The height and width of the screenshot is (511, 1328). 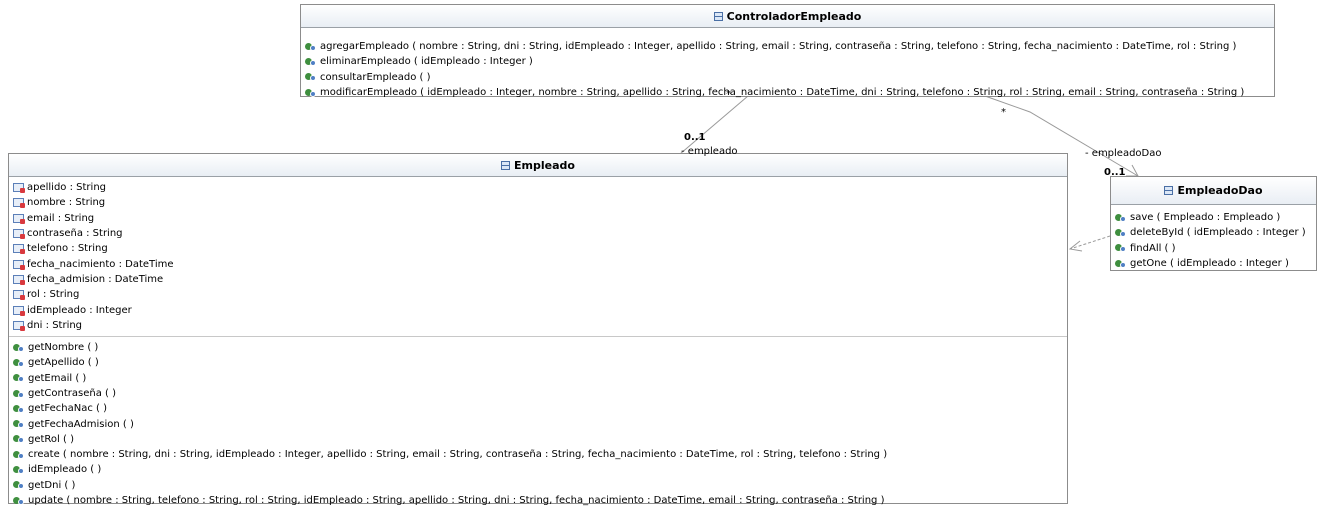 I want to click on attribute-label: apellido : String, so click(x=66, y=188).